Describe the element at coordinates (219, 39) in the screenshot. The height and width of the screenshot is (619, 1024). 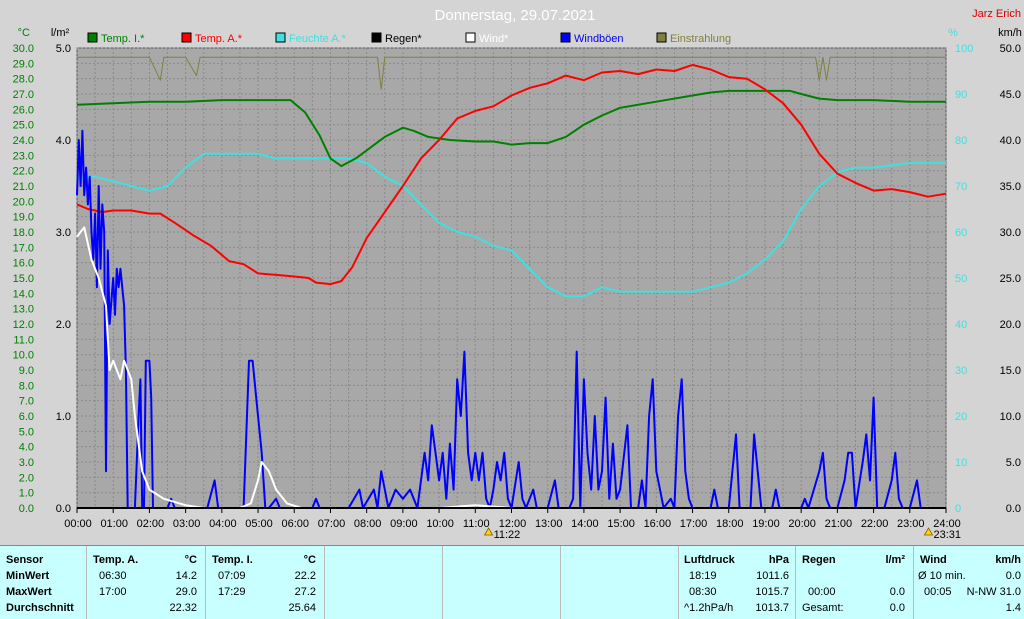
I see `legend-label: Temp. A.*` at that location.